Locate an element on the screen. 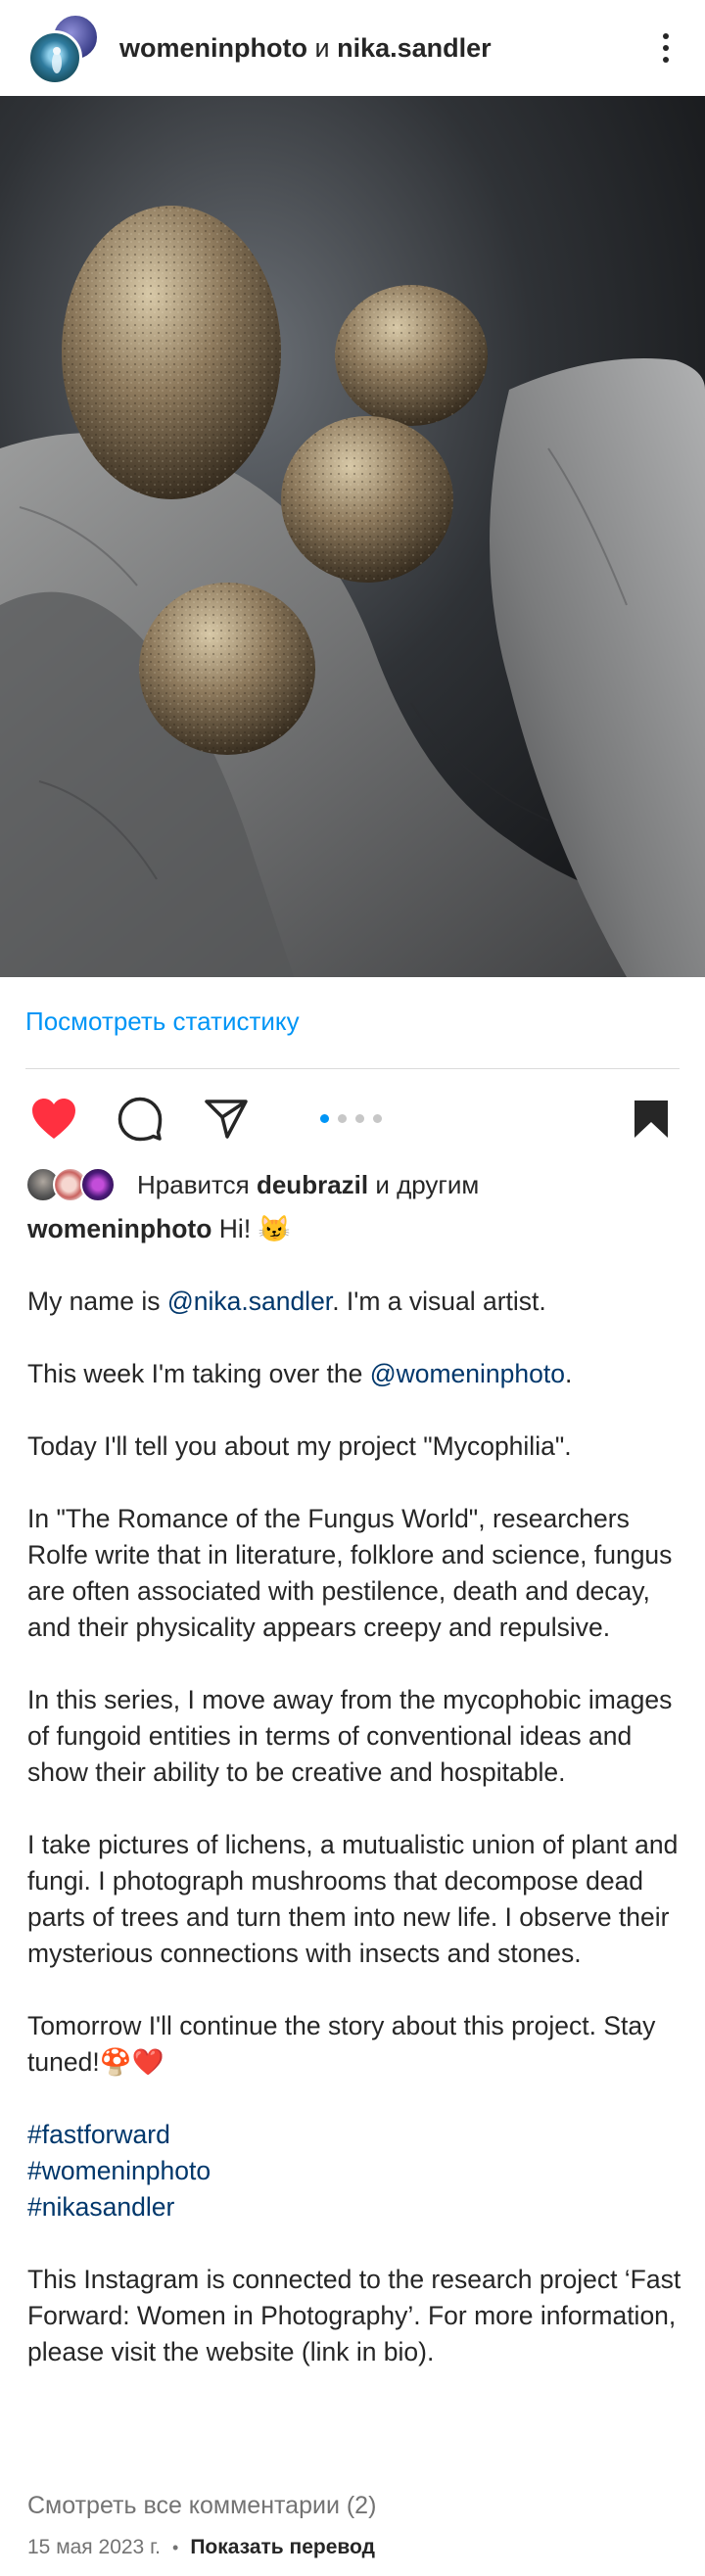 Image resolution: width=705 pixels, height=2576 pixels. share-button is located at coordinates (226, 1119).